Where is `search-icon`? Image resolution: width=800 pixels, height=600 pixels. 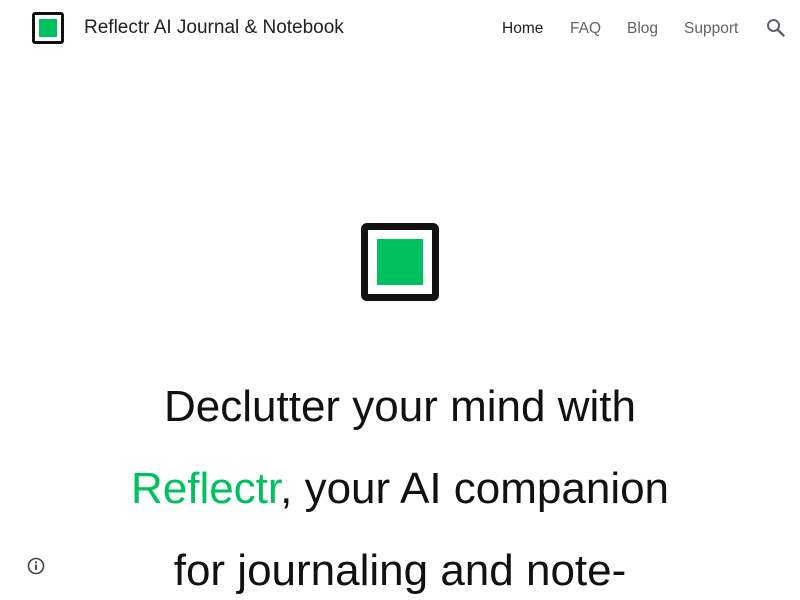
search-icon is located at coordinates (776, 28).